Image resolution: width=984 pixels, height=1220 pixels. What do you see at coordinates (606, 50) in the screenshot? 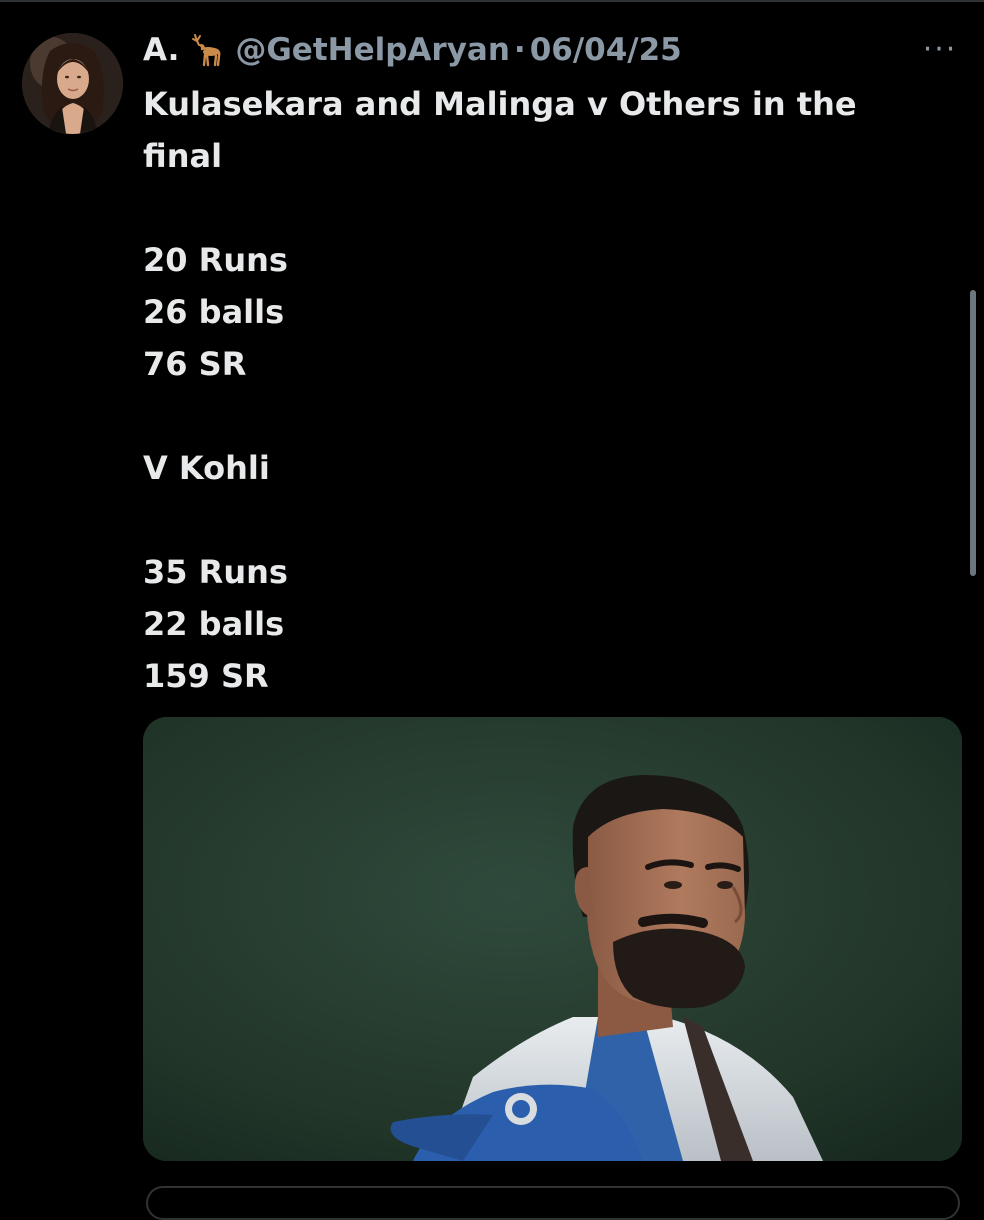
I see `tweet-date: 06/04/25` at bounding box center [606, 50].